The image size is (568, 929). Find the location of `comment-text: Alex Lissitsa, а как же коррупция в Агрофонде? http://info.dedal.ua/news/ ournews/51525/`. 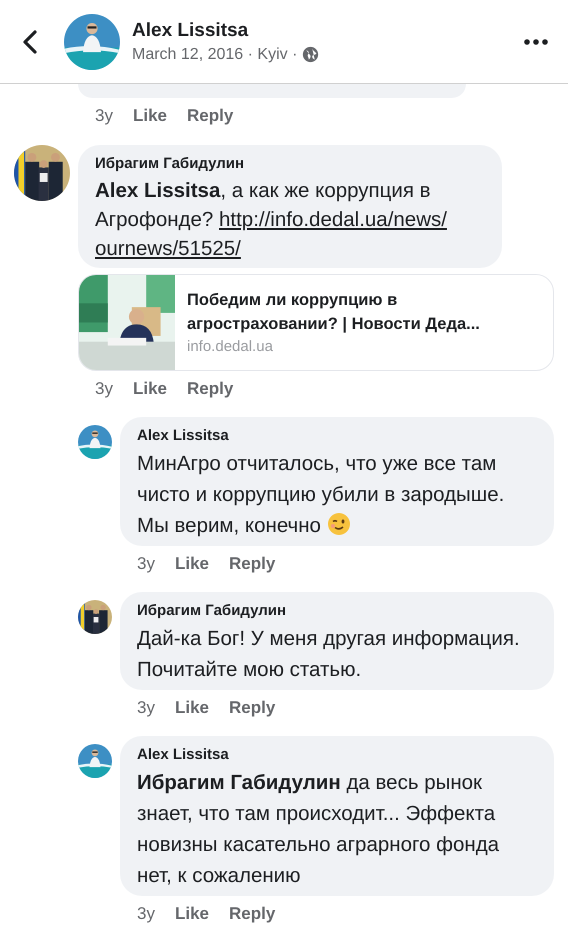

comment-text: Alex Lissitsa, а как же коррупция в Агрофонде? http://info.dedal.ua/news/ ournews/51525/ is located at coordinates (271, 220).